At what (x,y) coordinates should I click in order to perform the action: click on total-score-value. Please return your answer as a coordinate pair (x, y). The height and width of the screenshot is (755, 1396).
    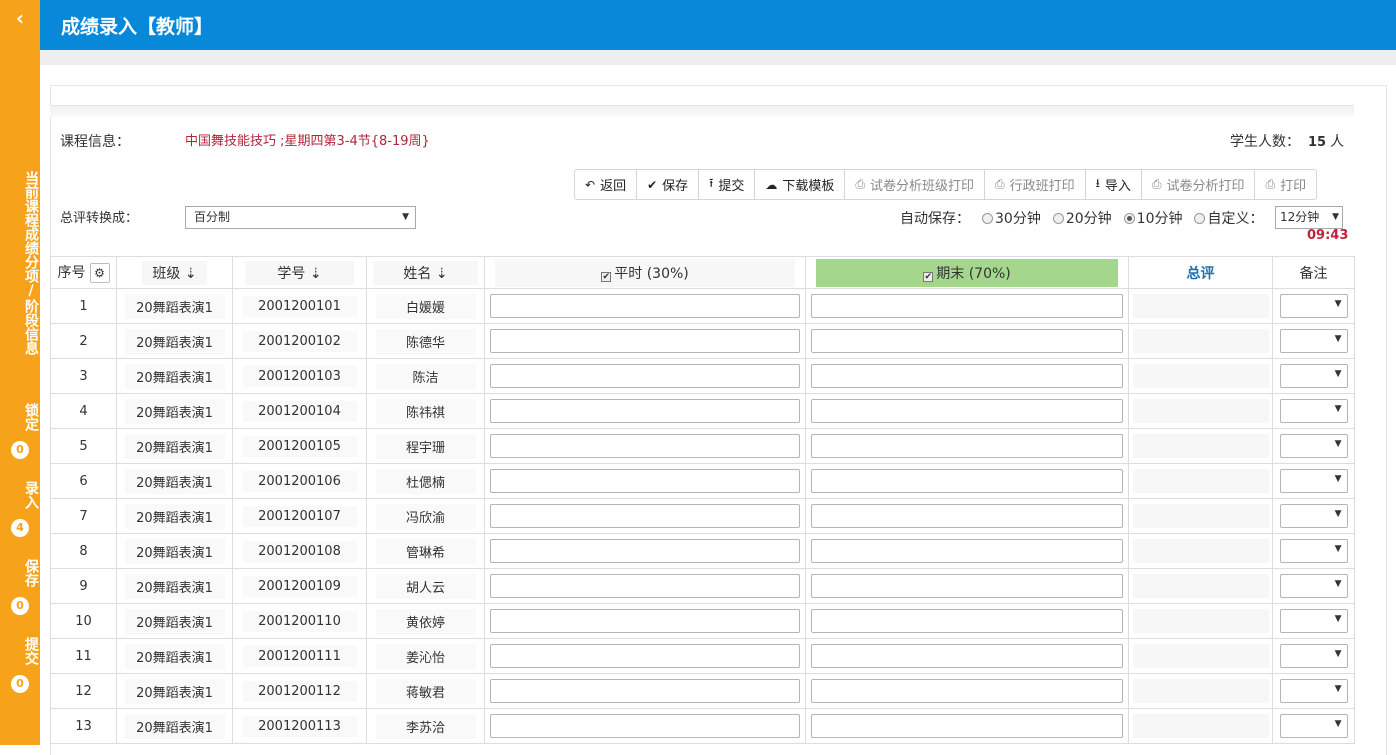
    Looking at the image, I should click on (1200, 551).